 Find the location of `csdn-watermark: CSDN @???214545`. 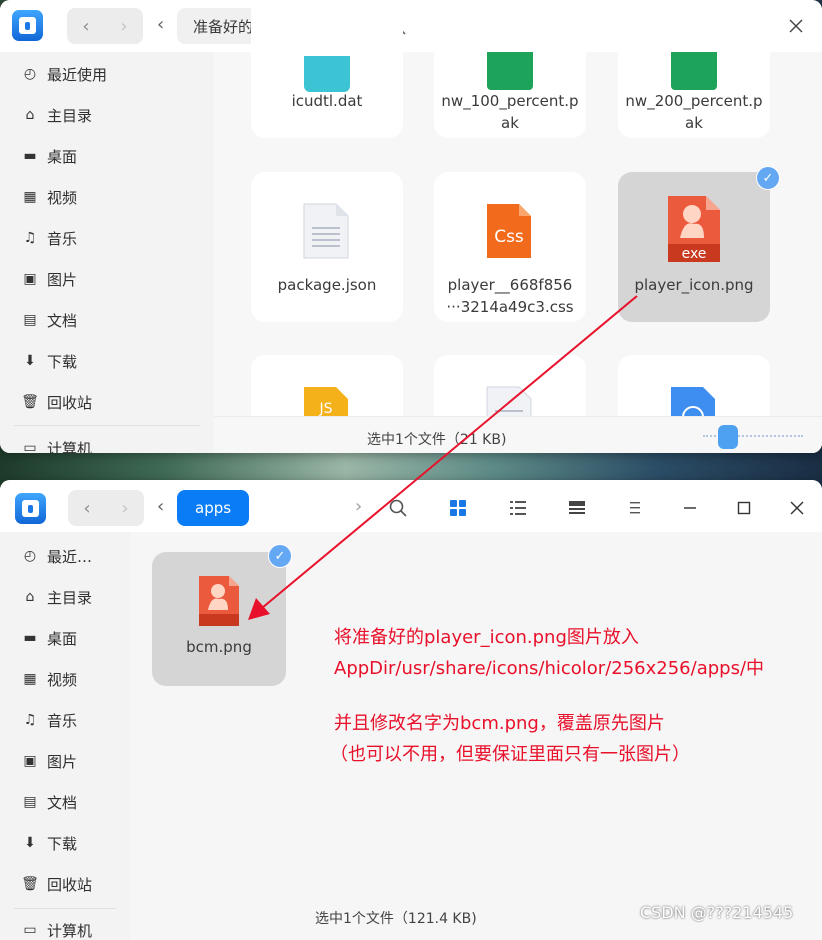

csdn-watermark: CSDN @???214545 is located at coordinates (716, 912).